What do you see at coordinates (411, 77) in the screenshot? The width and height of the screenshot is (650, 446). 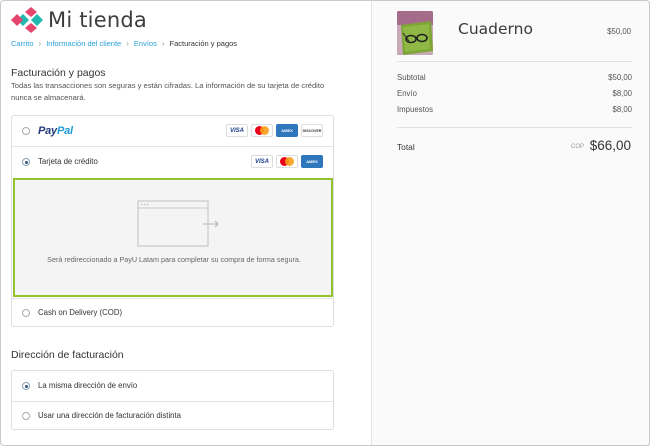 I see `subtotal-label: Subtotal` at bounding box center [411, 77].